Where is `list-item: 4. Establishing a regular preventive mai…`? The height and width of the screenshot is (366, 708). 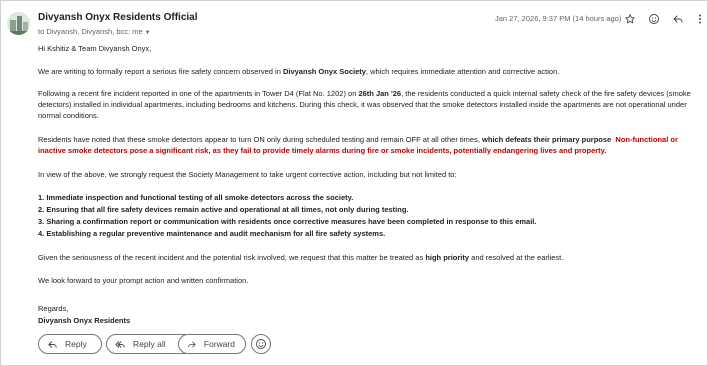
list-item: 4. Establishing a regular preventive mai… is located at coordinates (212, 233).